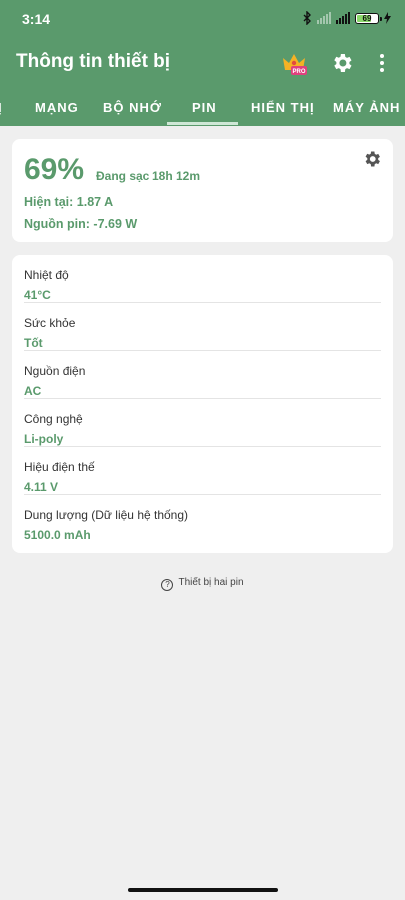 The width and height of the screenshot is (405, 900). Describe the element at coordinates (50, 323) in the screenshot. I see `detail-label: Sức khỏe` at that location.